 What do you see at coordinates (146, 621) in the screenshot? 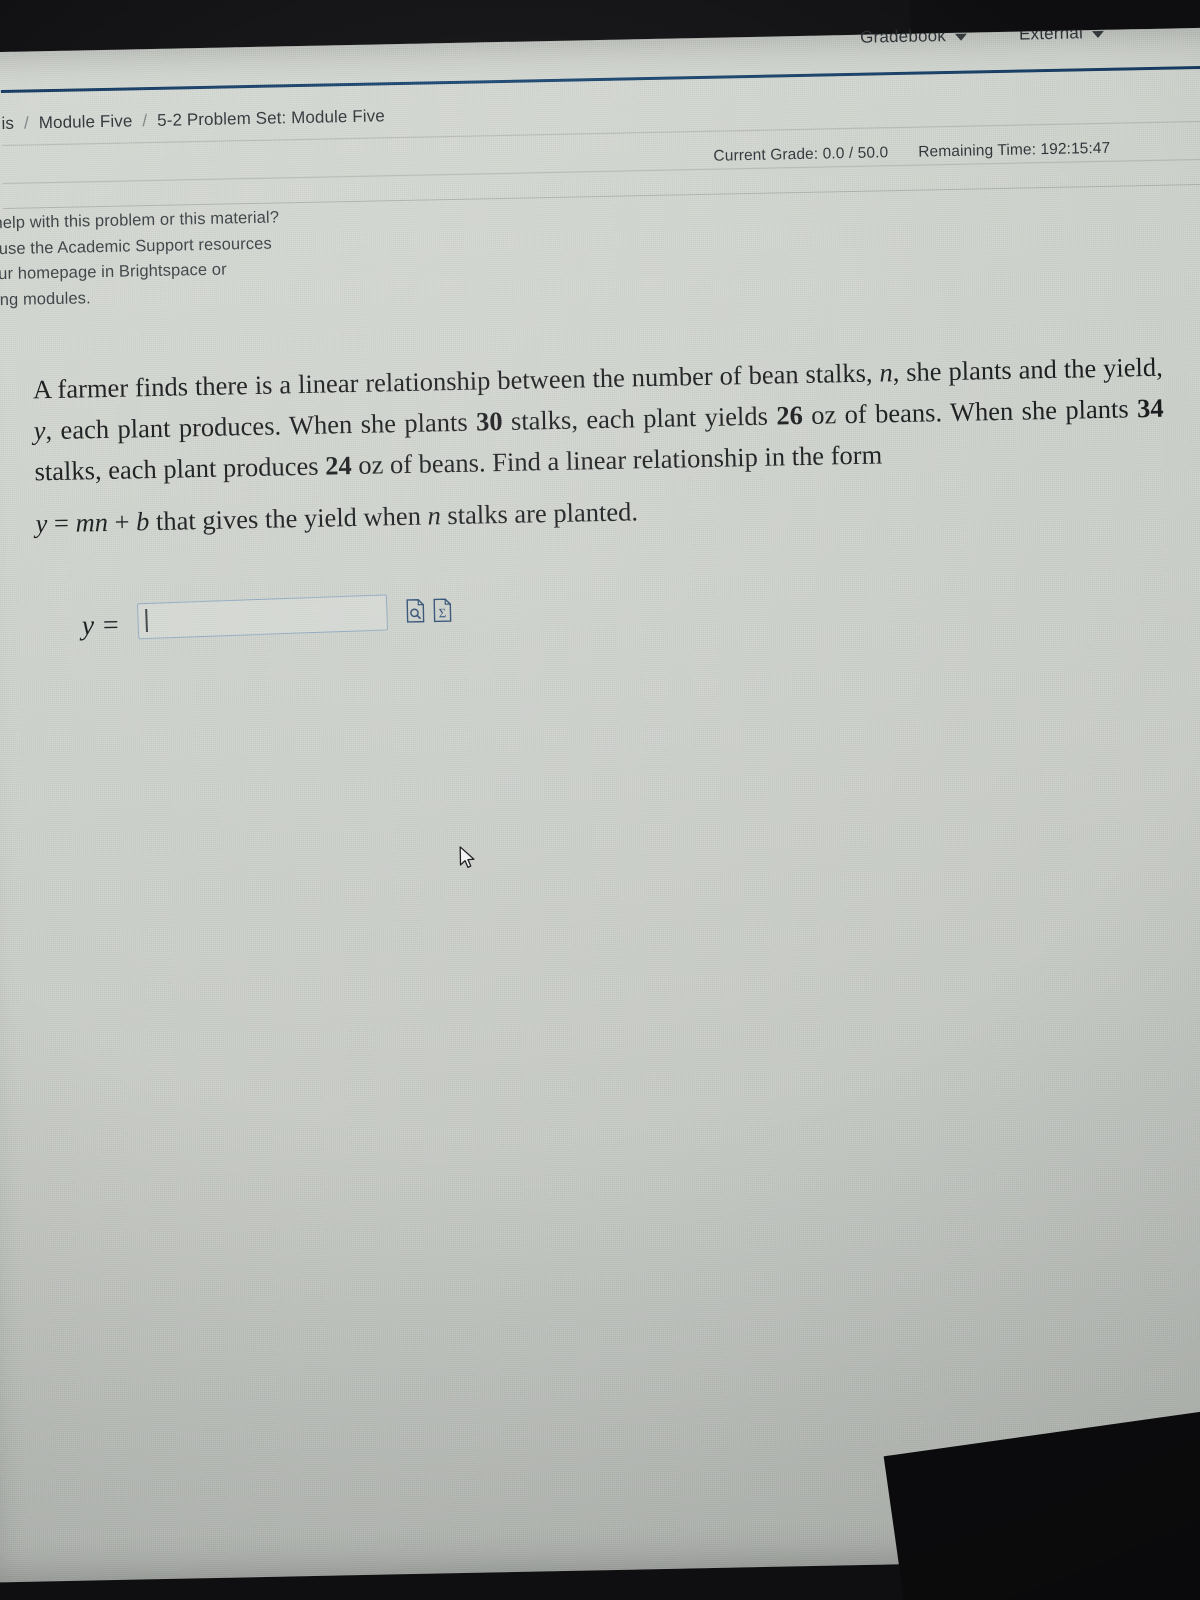
I see `text-caret` at bounding box center [146, 621].